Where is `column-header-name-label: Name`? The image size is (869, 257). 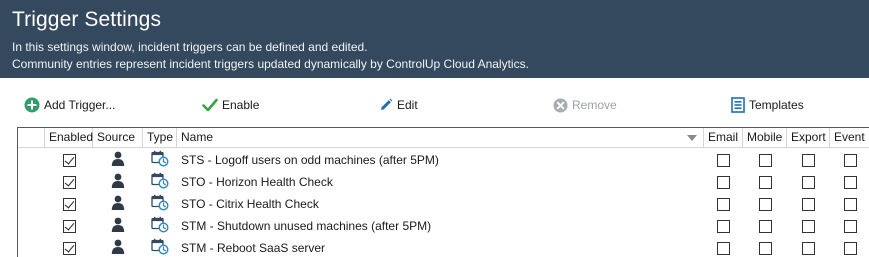 column-header-name-label: Name is located at coordinates (197, 137).